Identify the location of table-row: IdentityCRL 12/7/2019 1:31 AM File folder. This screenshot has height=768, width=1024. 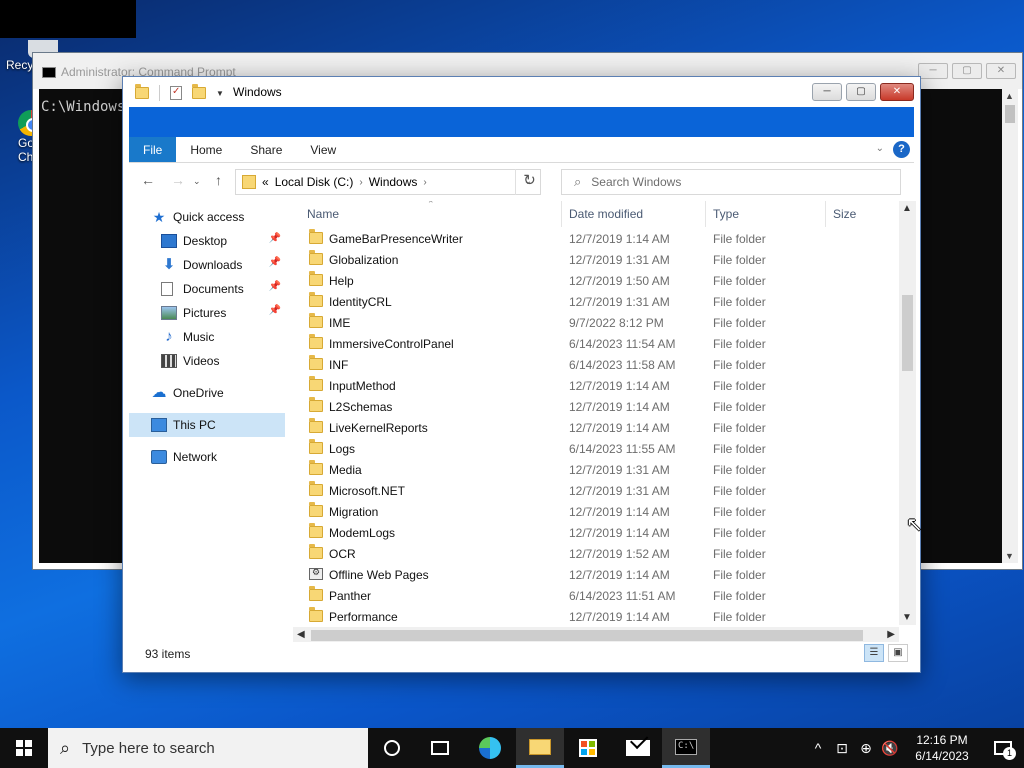
(596, 301).